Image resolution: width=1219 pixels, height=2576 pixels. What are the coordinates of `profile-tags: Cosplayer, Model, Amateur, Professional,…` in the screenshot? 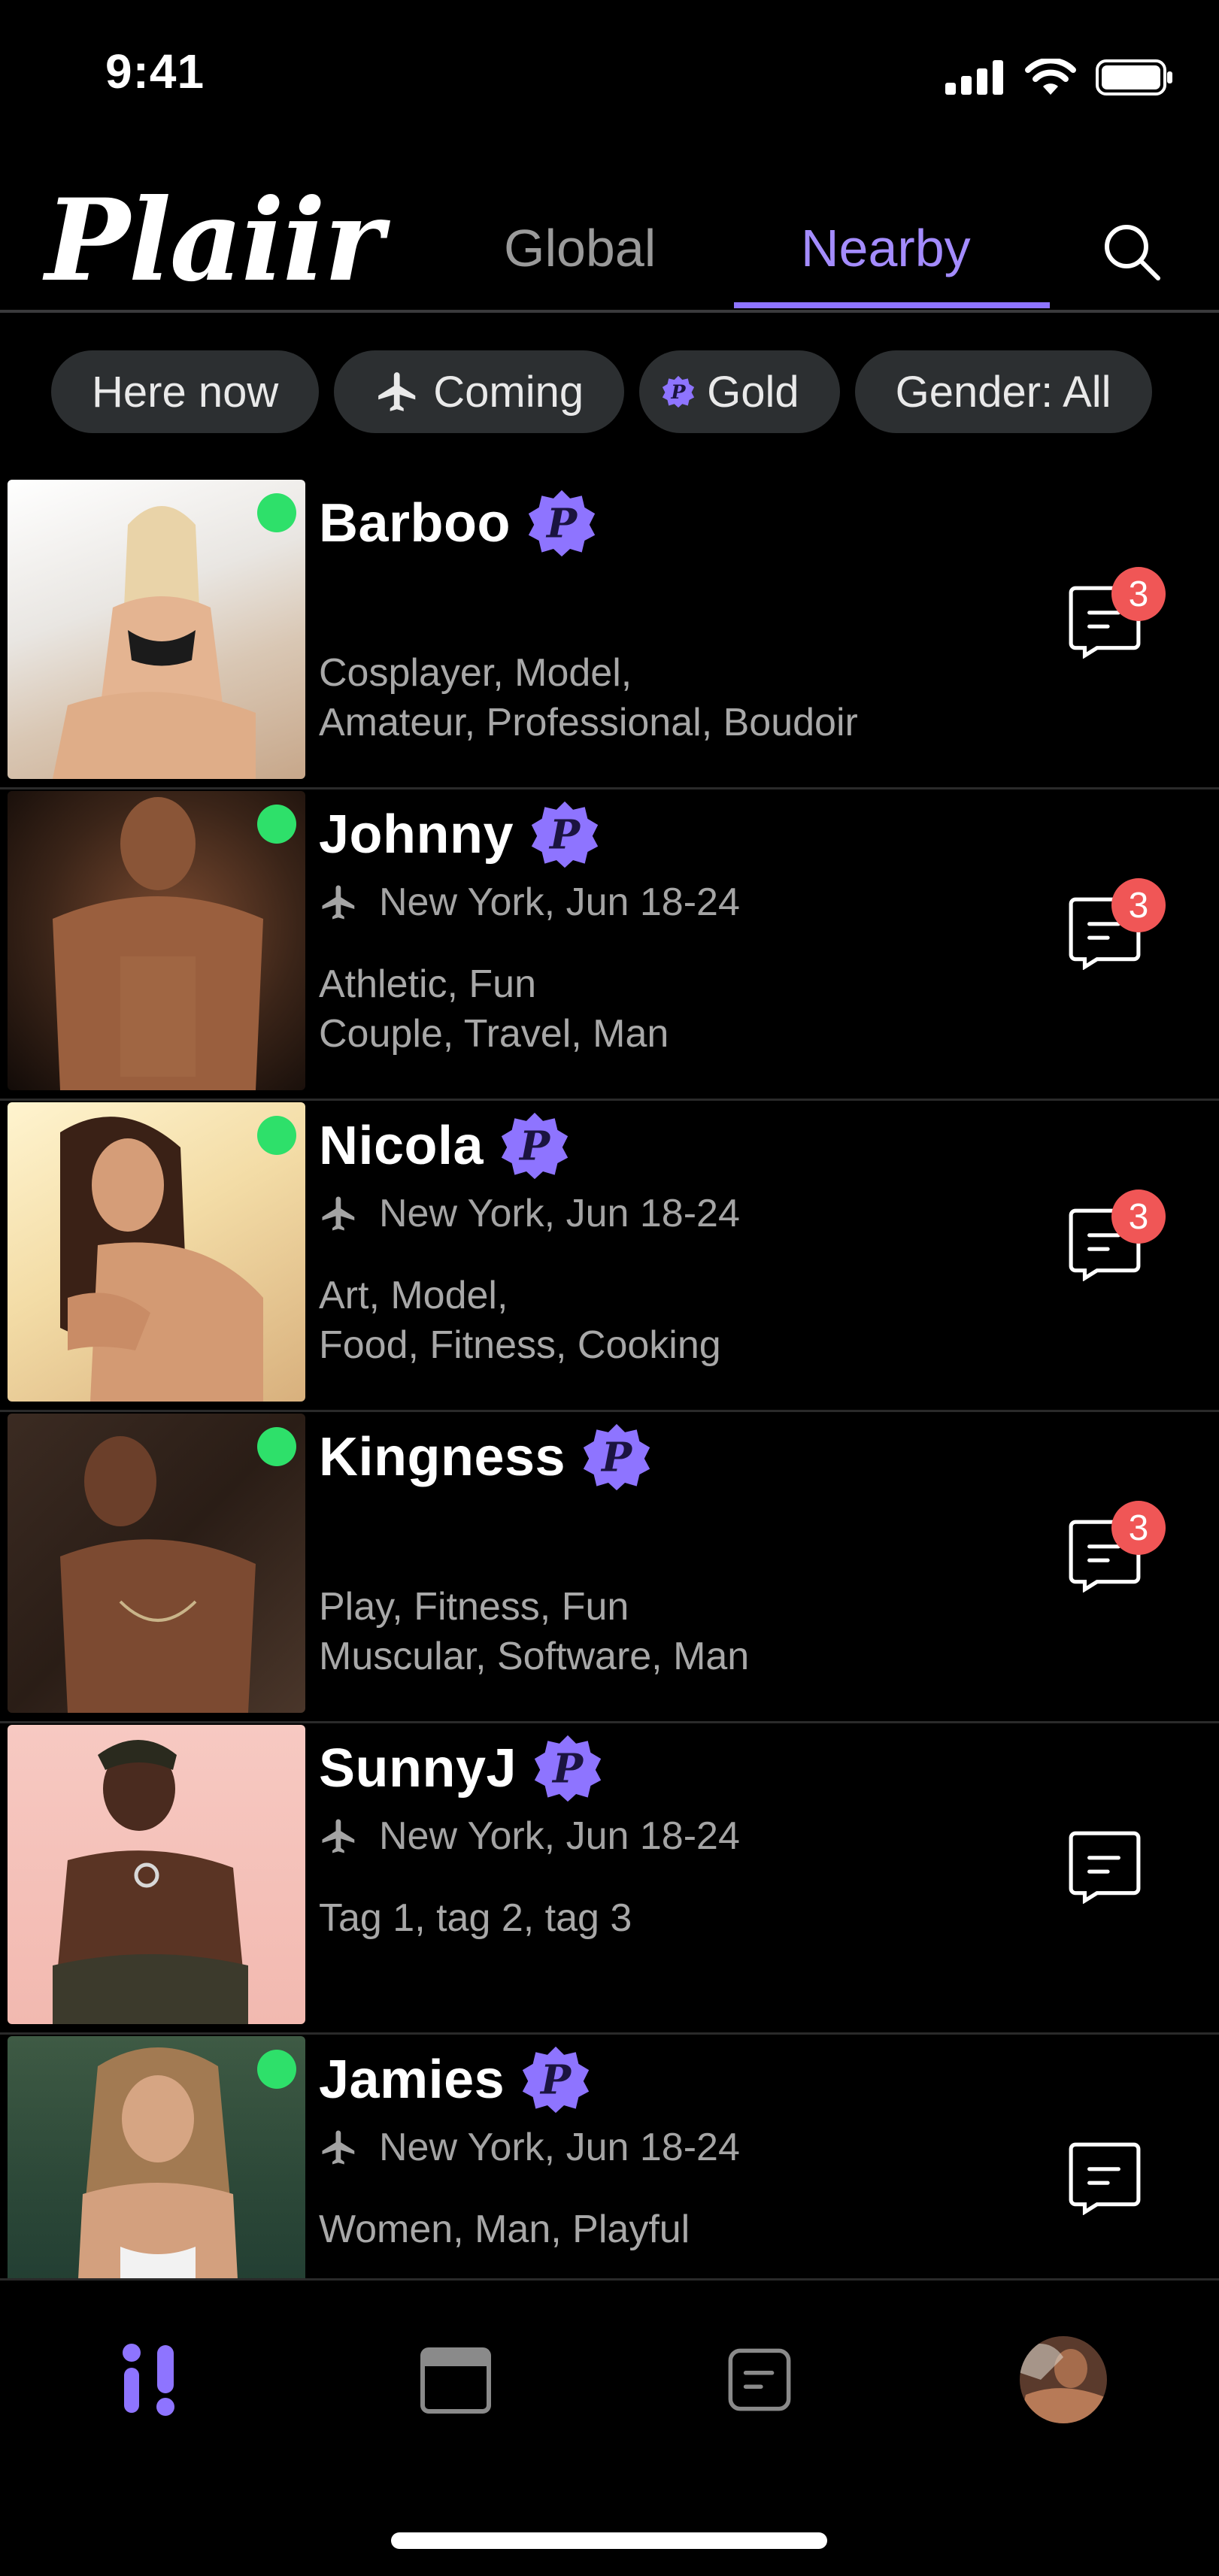 It's located at (588, 697).